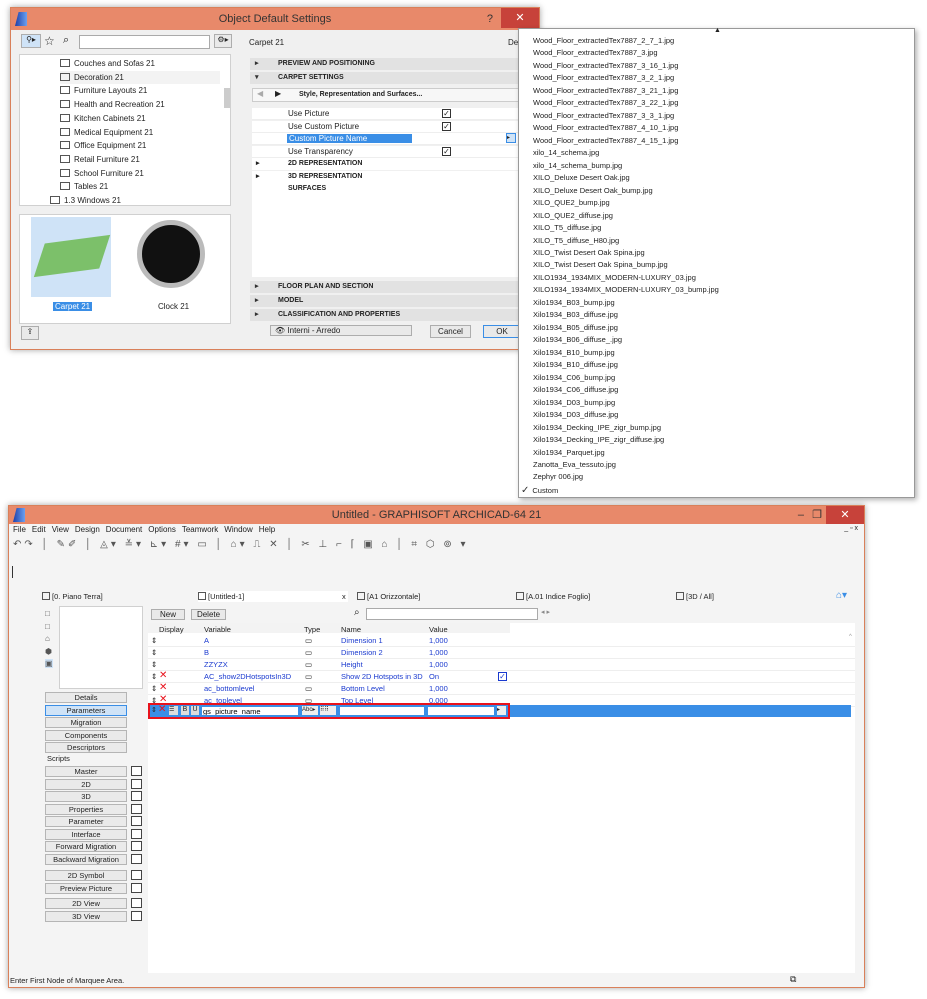  What do you see at coordinates (124, 529) in the screenshot?
I see `menu-document: Document` at bounding box center [124, 529].